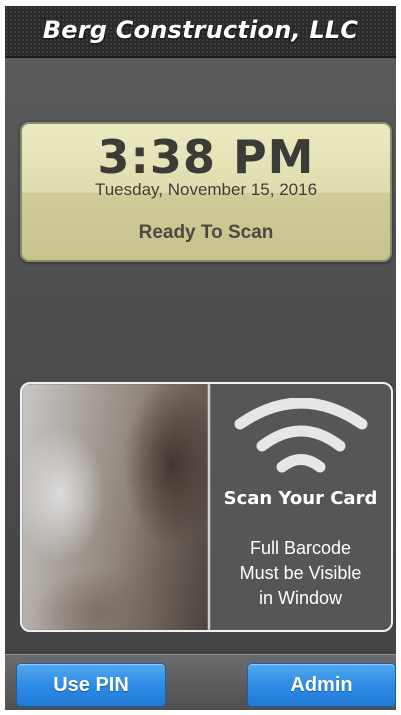  Describe the element at coordinates (91, 685) in the screenshot. I see `use-pin-button: Use PIN` at that location.